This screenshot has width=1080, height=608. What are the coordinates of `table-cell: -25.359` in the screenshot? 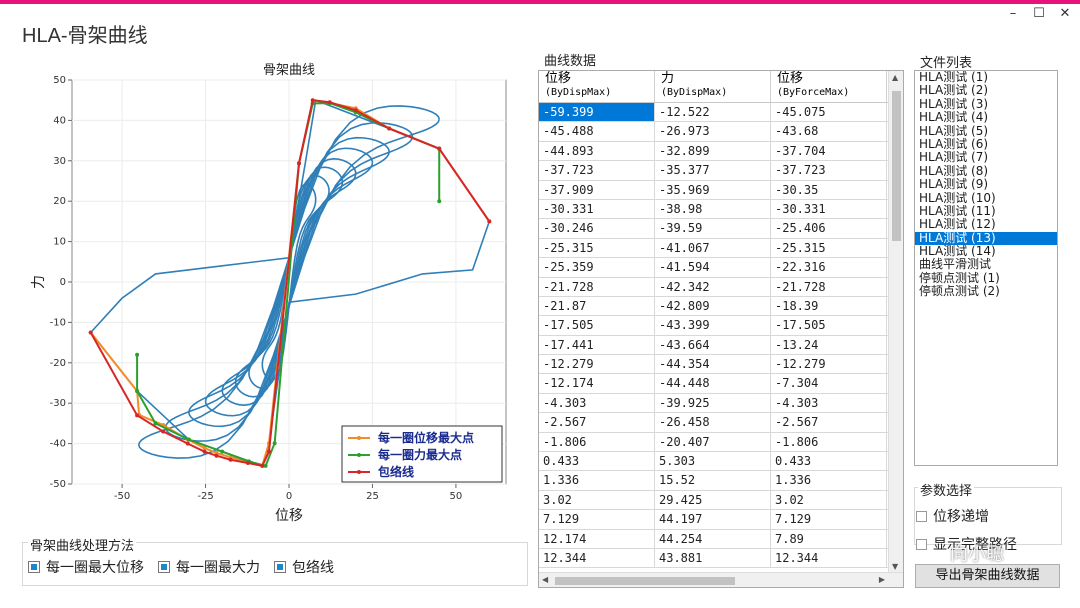 It's located at (597, 267).